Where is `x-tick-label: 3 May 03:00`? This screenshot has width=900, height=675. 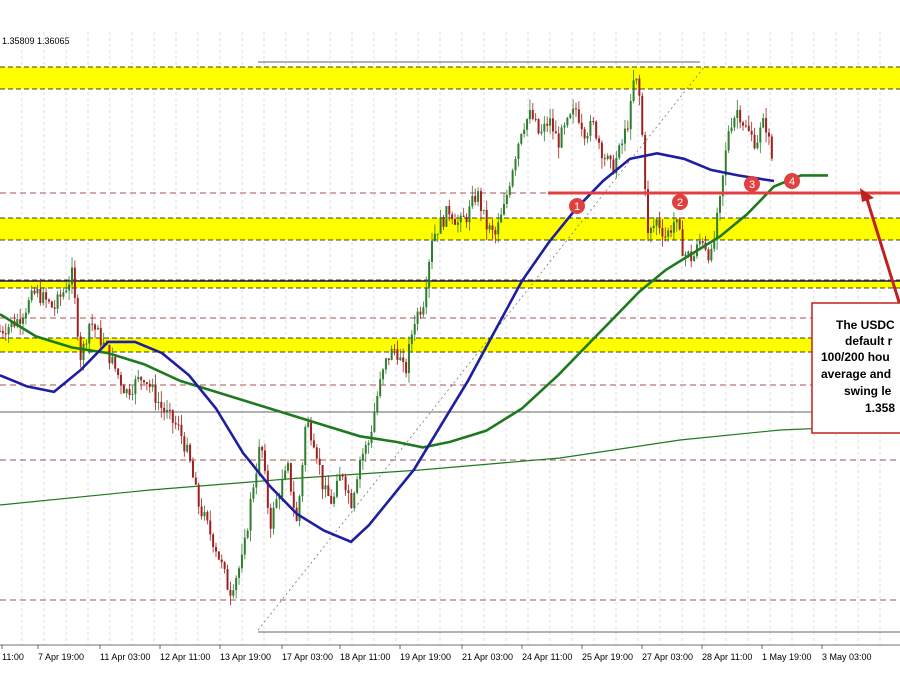
x-tick-label: 3 May 03:00 is located at coordinates (847, 657).